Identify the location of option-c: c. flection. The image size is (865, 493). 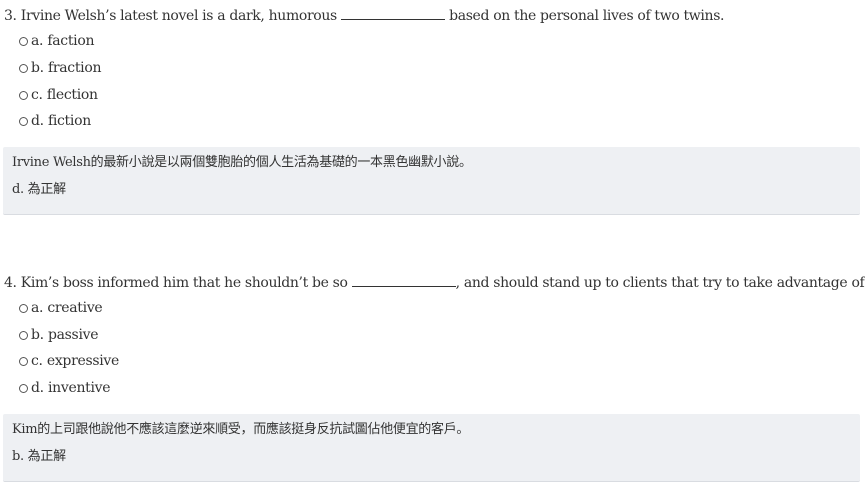
(58, 95).